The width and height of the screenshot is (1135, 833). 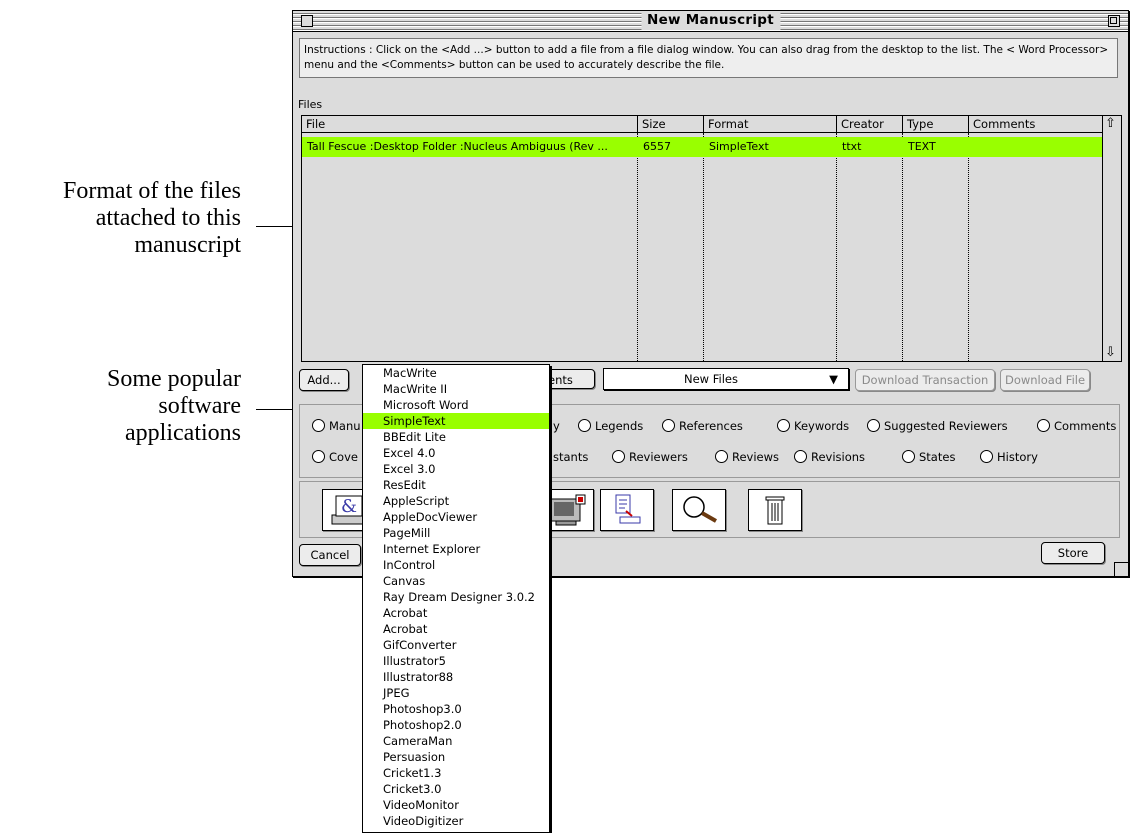 What do you see at coordinates (650, 457) in the screenshot?
I see `radio-reviewers: Reviewers` at bounding box center [650, 457].